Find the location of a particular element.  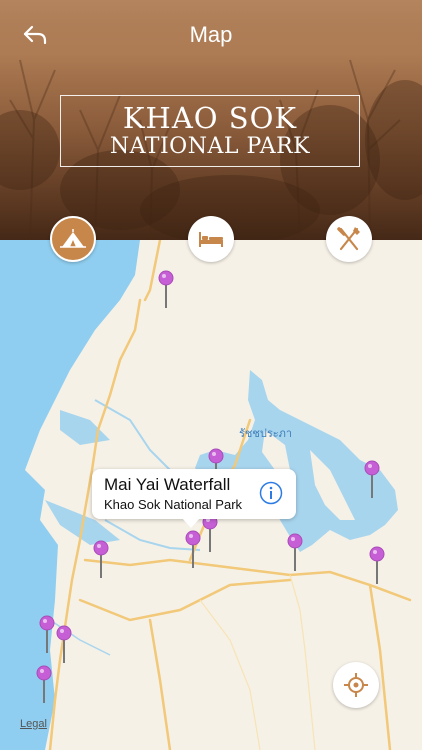

locate-me-button is located at coordinates (356, 685).